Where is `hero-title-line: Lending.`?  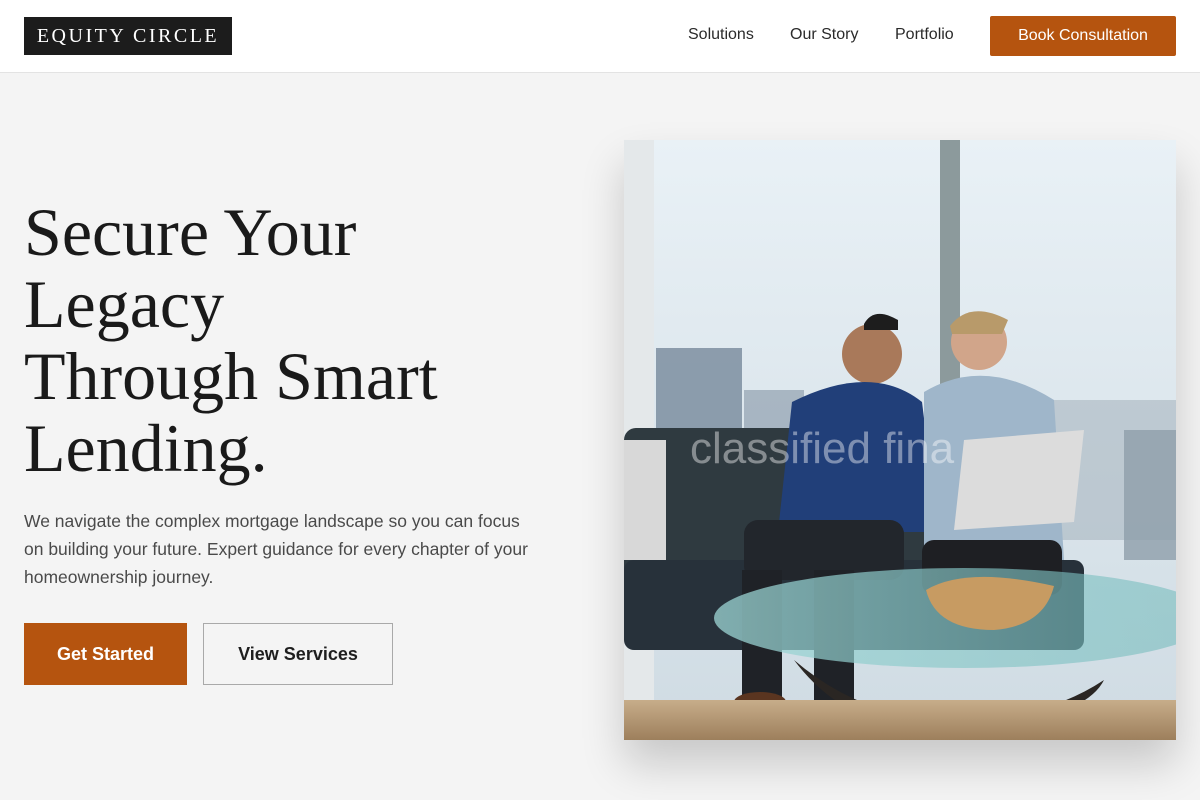 hero-title-line: Lending. is located at coordinates (146, 448).